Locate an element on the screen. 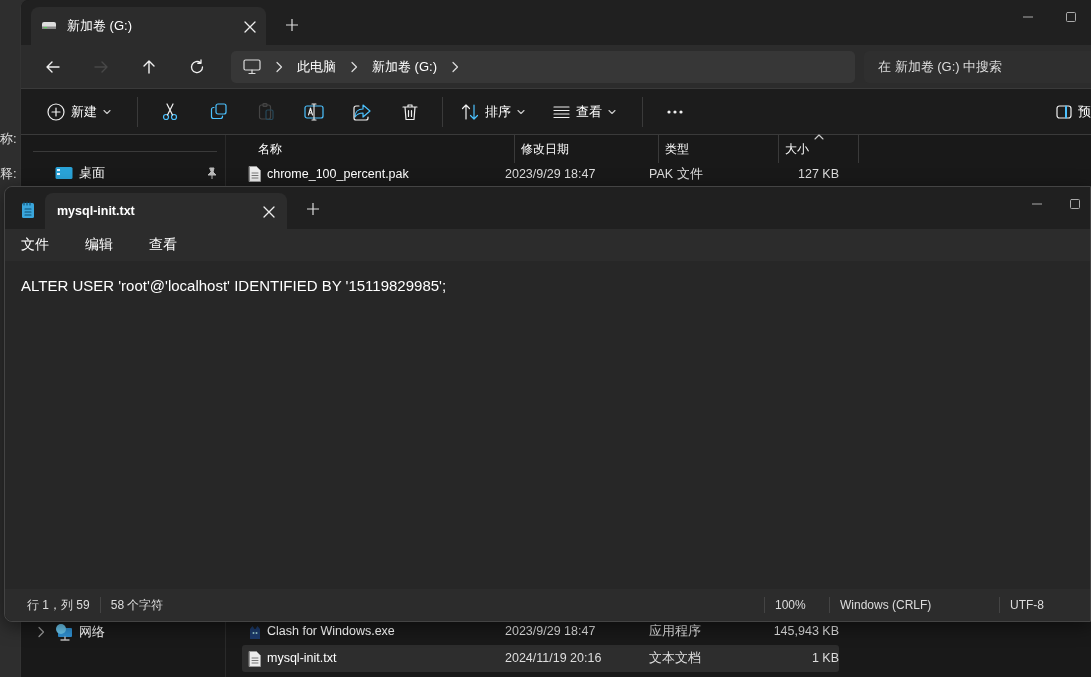  file-type: PAK 文件 is located at coordinates (676, 174).